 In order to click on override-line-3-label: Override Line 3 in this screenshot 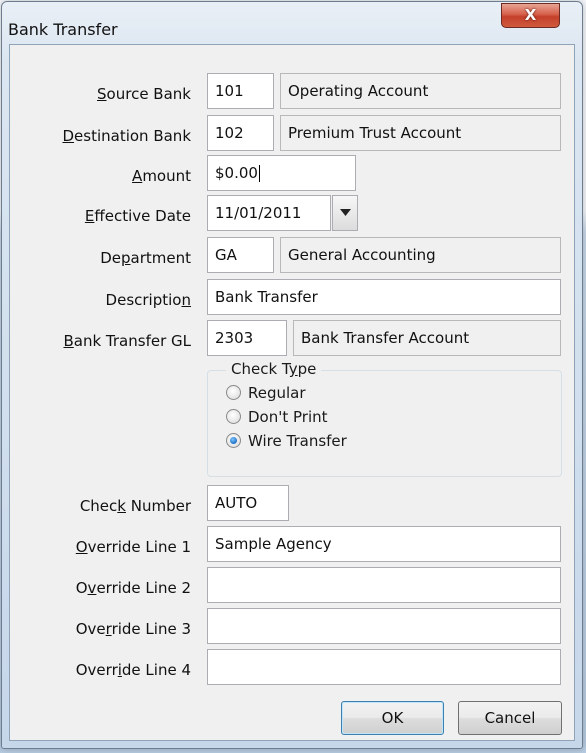, I will do `click(133, 629)`.